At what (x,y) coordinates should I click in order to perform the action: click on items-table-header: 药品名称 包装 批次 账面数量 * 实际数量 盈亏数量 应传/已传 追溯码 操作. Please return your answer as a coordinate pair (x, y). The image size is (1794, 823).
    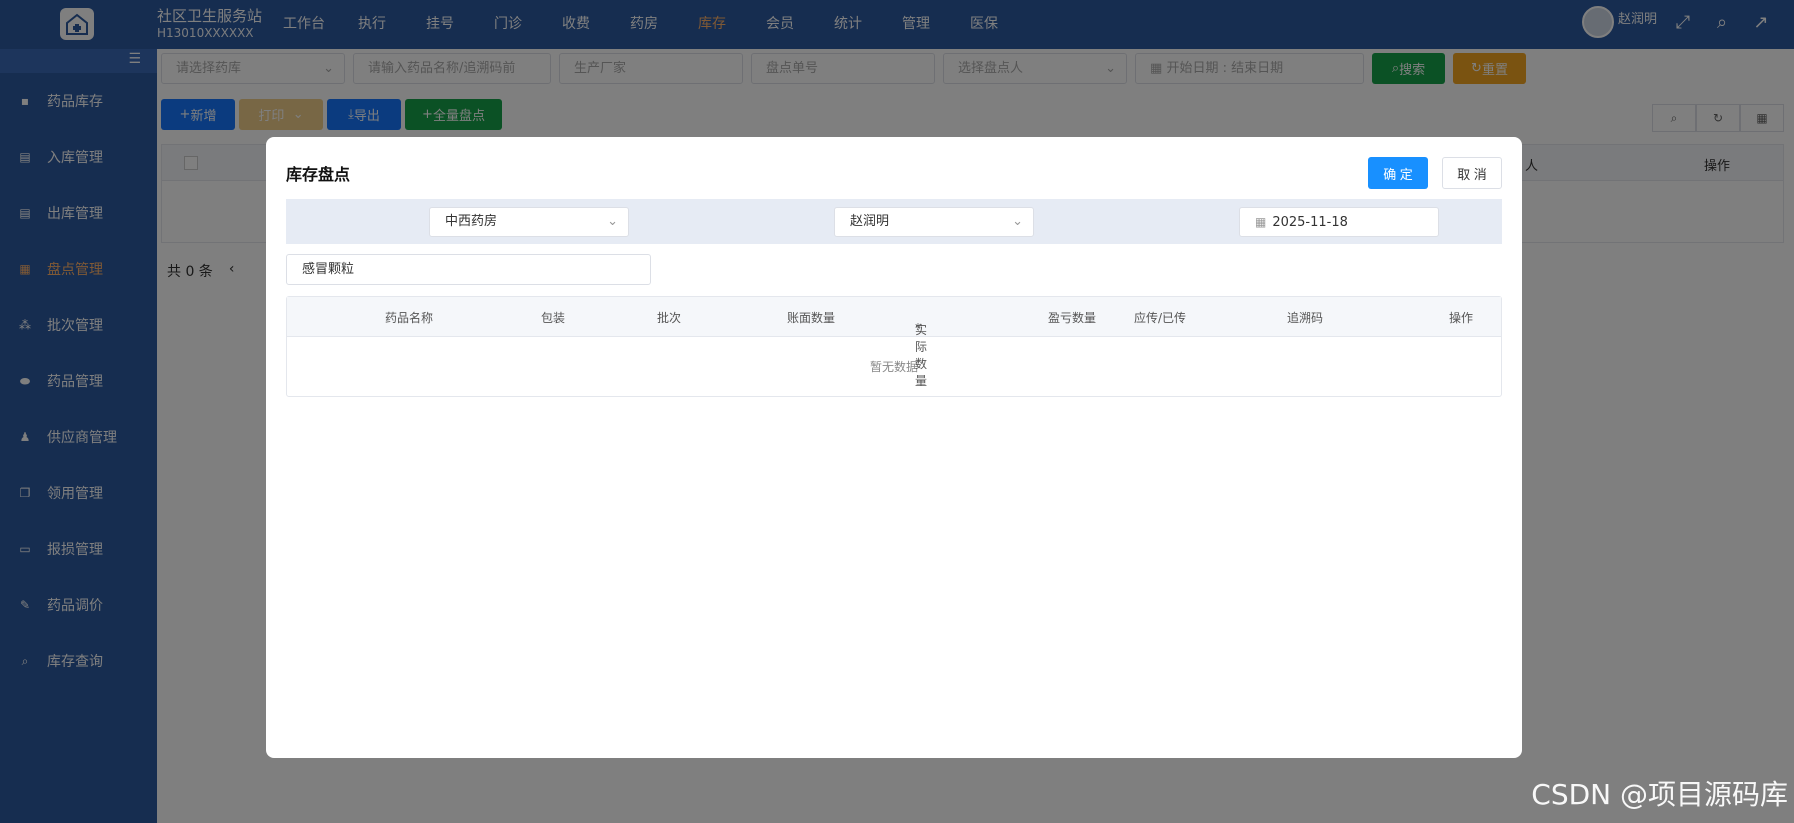
    Looking at the image, I should click on (894, 342).